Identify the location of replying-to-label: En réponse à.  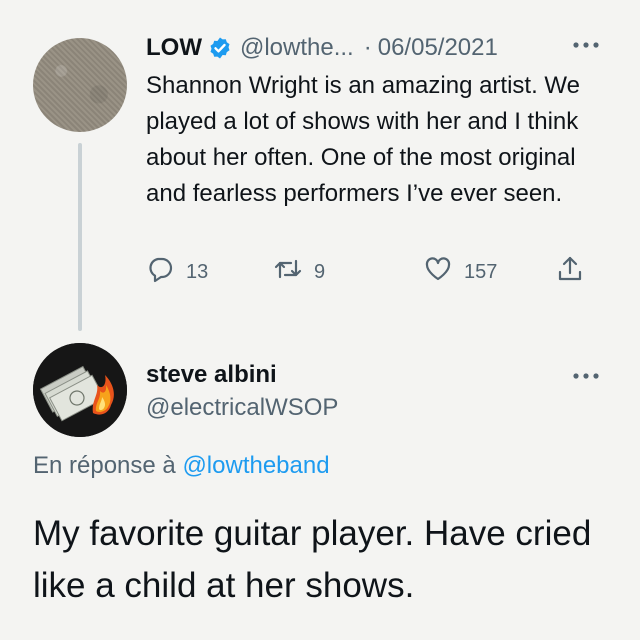
(108, 465).